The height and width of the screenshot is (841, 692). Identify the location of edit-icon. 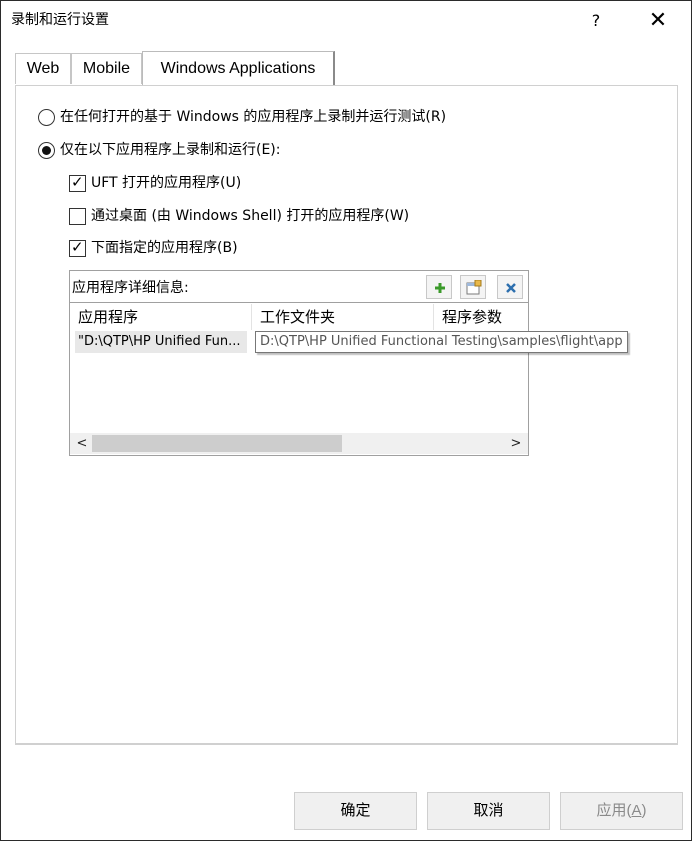
(474, 287).